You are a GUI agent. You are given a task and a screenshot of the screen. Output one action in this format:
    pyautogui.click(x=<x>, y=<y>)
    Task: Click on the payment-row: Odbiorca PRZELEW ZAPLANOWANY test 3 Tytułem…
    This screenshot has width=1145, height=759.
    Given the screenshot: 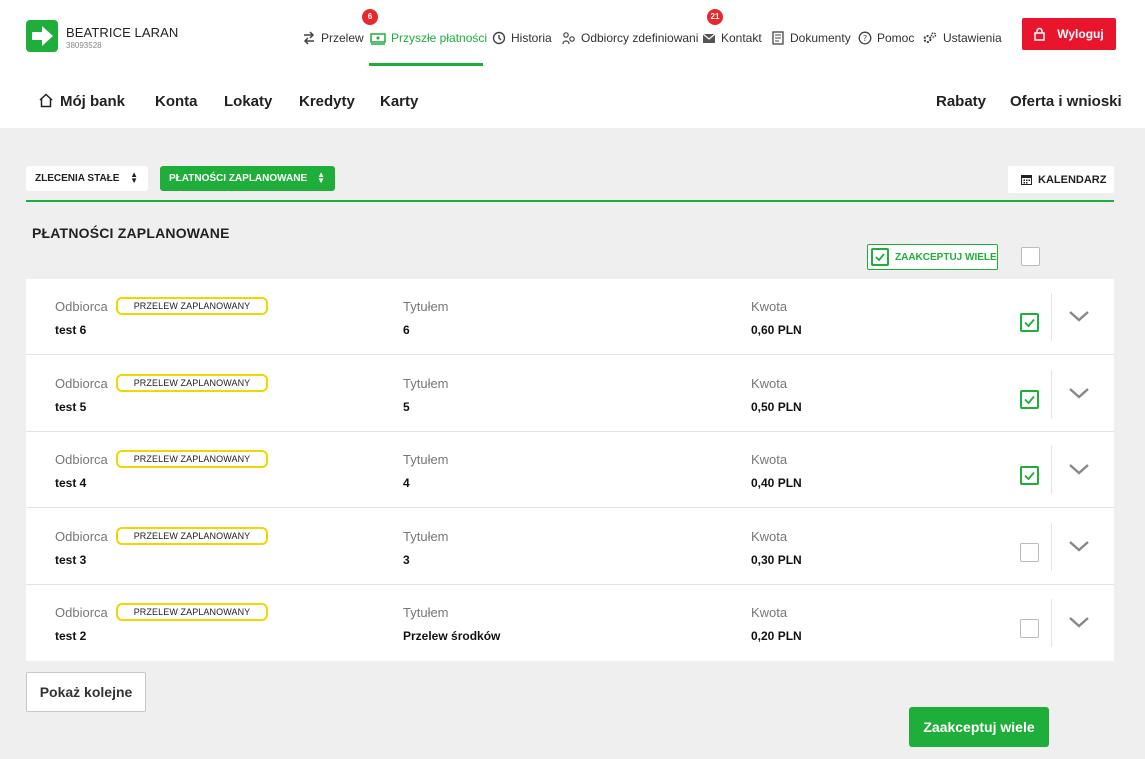 What is the action you would take?
    pyautogui.click(x=570, y=547)
    